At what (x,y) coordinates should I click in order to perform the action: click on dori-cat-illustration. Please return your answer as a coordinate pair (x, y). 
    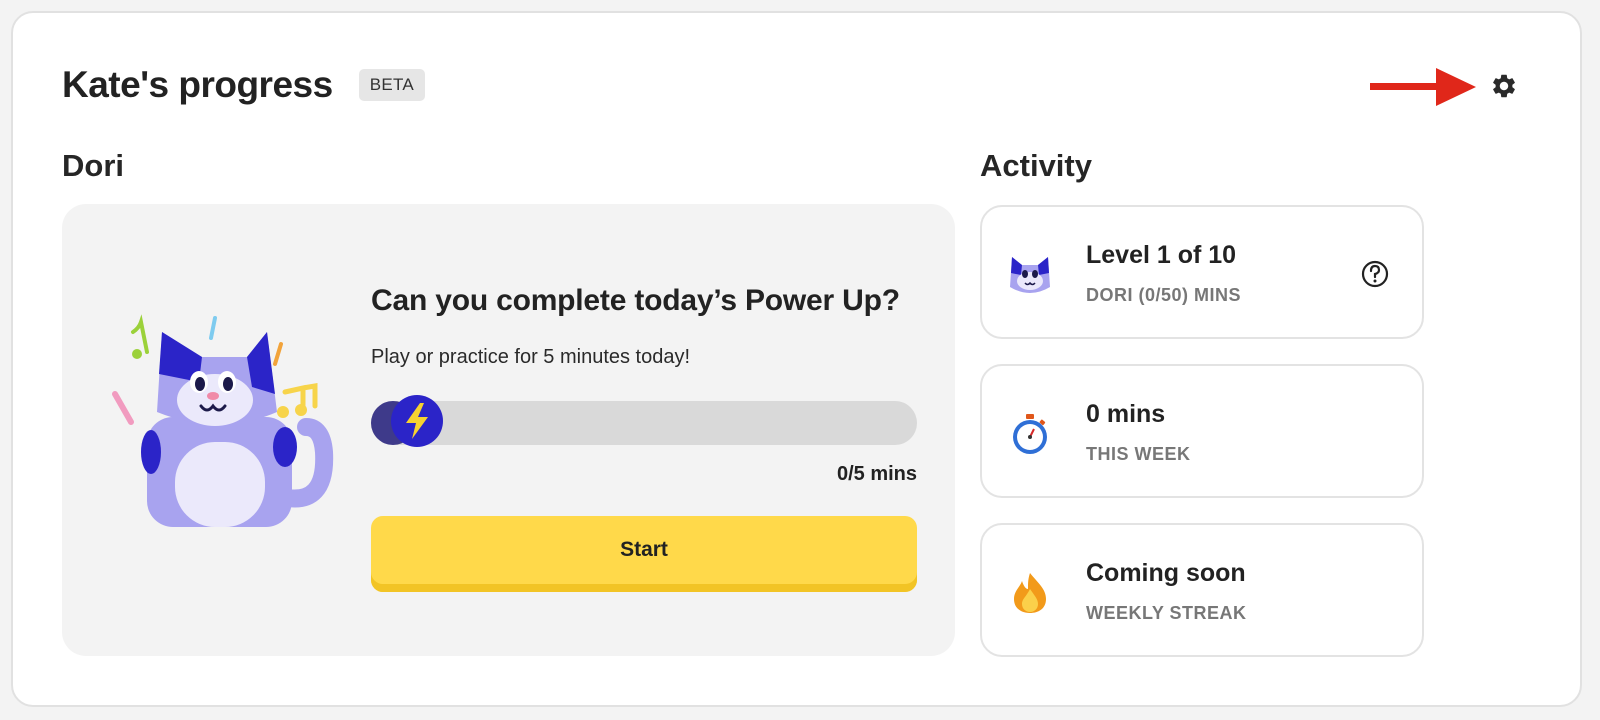
    Looking at the image, I should click on (223, 420).